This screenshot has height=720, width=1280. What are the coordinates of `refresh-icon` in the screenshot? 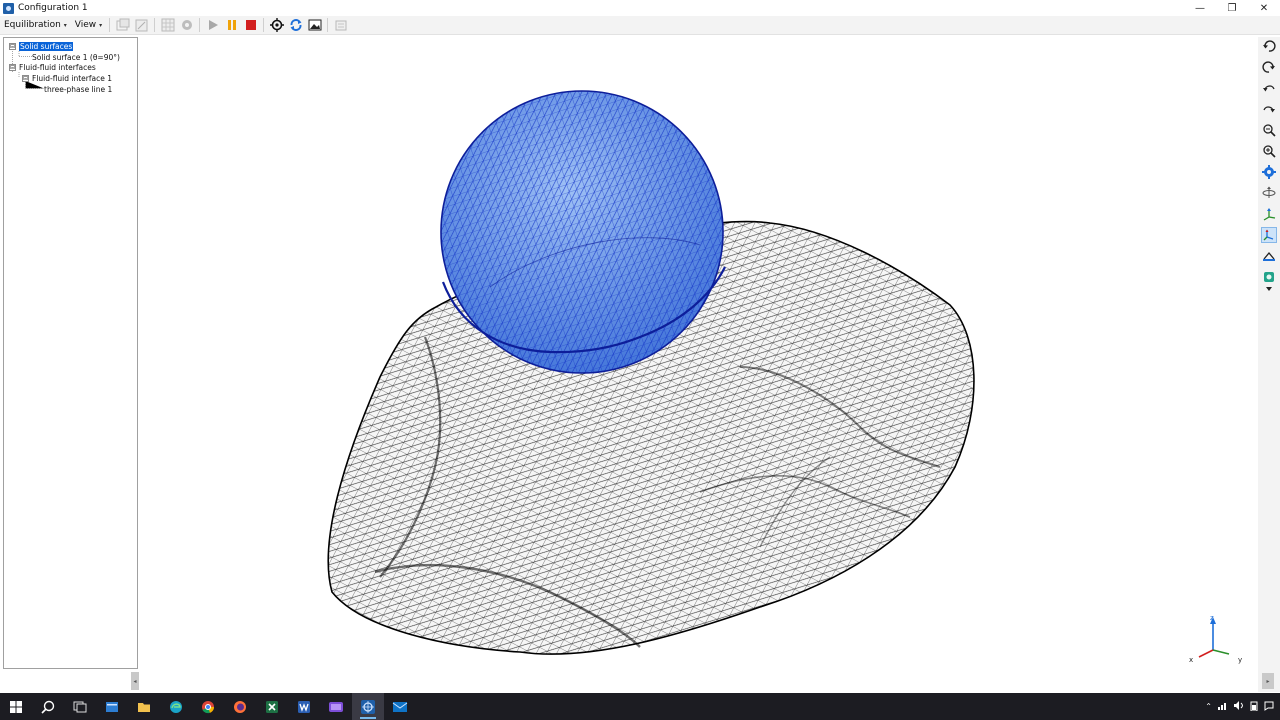 It's located at (296, 25).